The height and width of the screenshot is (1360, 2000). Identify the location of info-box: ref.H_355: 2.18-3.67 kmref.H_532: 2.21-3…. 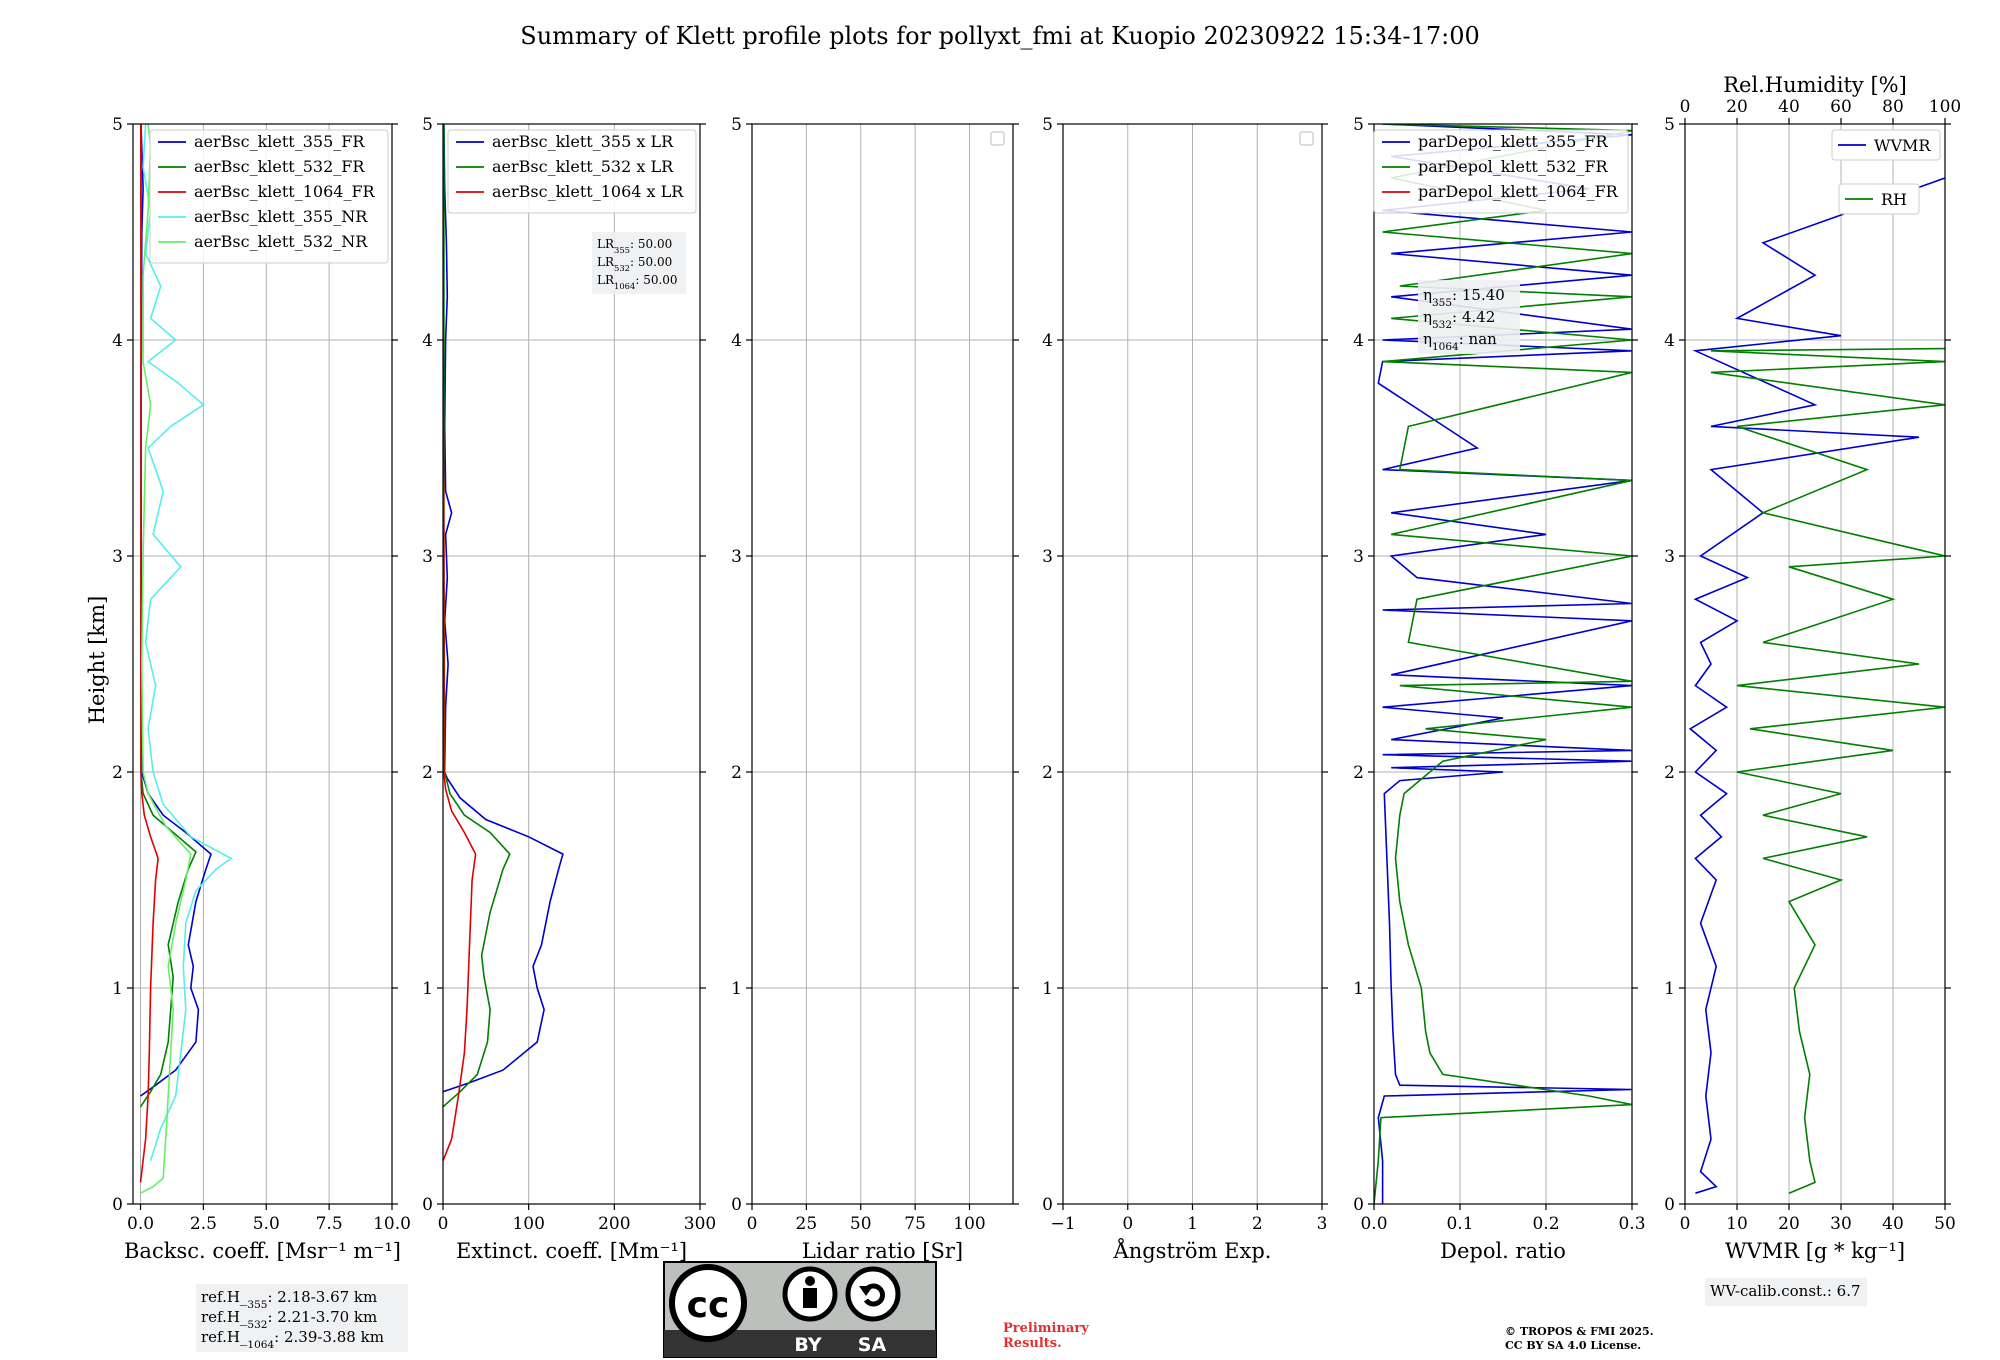
(302, 1318).